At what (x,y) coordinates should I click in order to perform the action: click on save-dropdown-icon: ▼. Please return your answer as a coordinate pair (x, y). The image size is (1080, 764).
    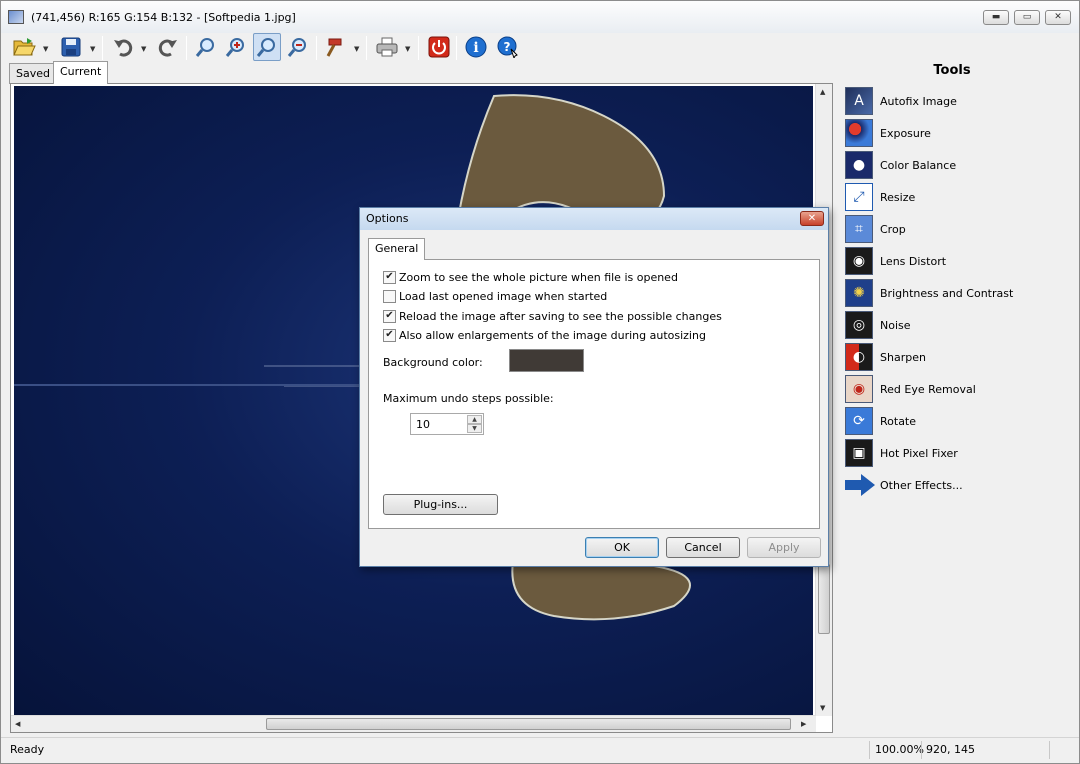
    Looking at the image, I should click on (92, 49).